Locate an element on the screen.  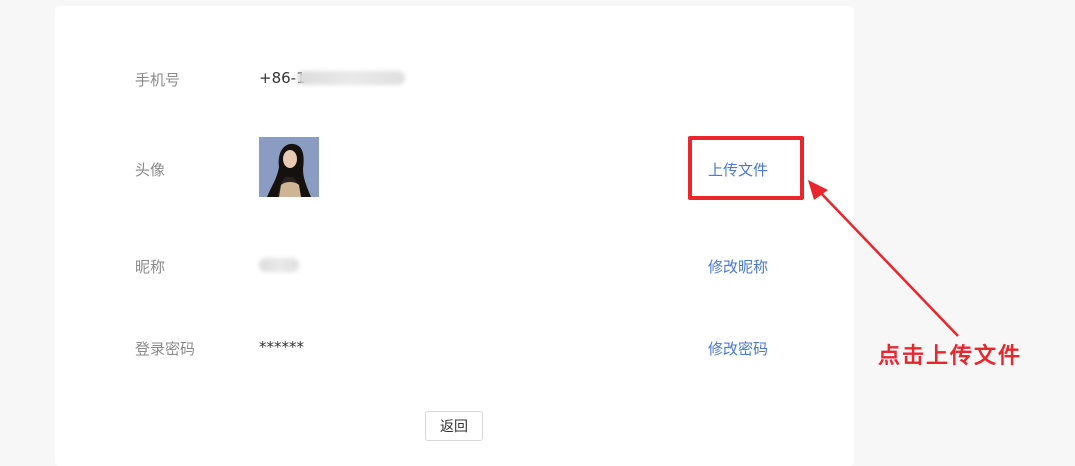
nickname-redaction is located at coordinates (279, 265).